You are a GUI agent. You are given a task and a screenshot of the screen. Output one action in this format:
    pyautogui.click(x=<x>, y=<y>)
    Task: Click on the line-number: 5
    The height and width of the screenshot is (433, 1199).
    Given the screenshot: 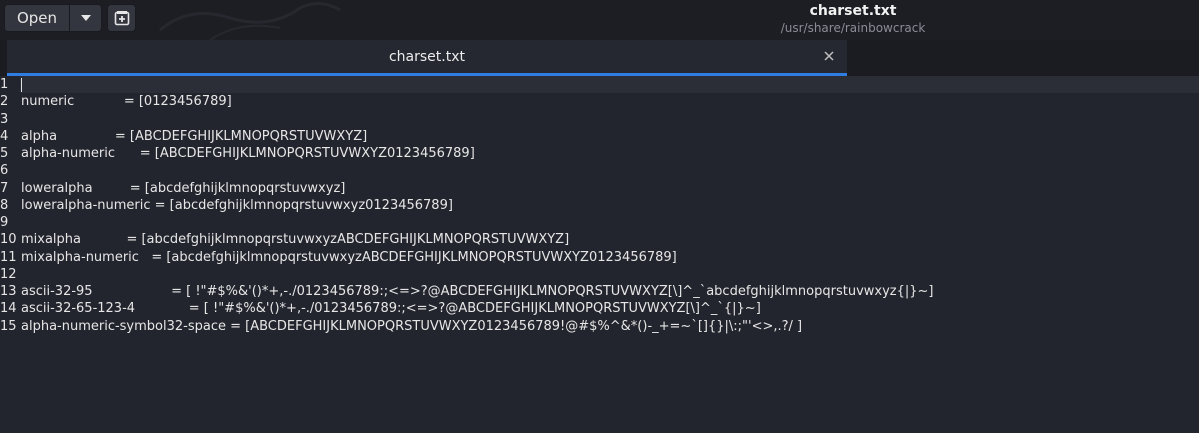 What is the action you would take?
    pyautogui.click(x=4, y=153)
    